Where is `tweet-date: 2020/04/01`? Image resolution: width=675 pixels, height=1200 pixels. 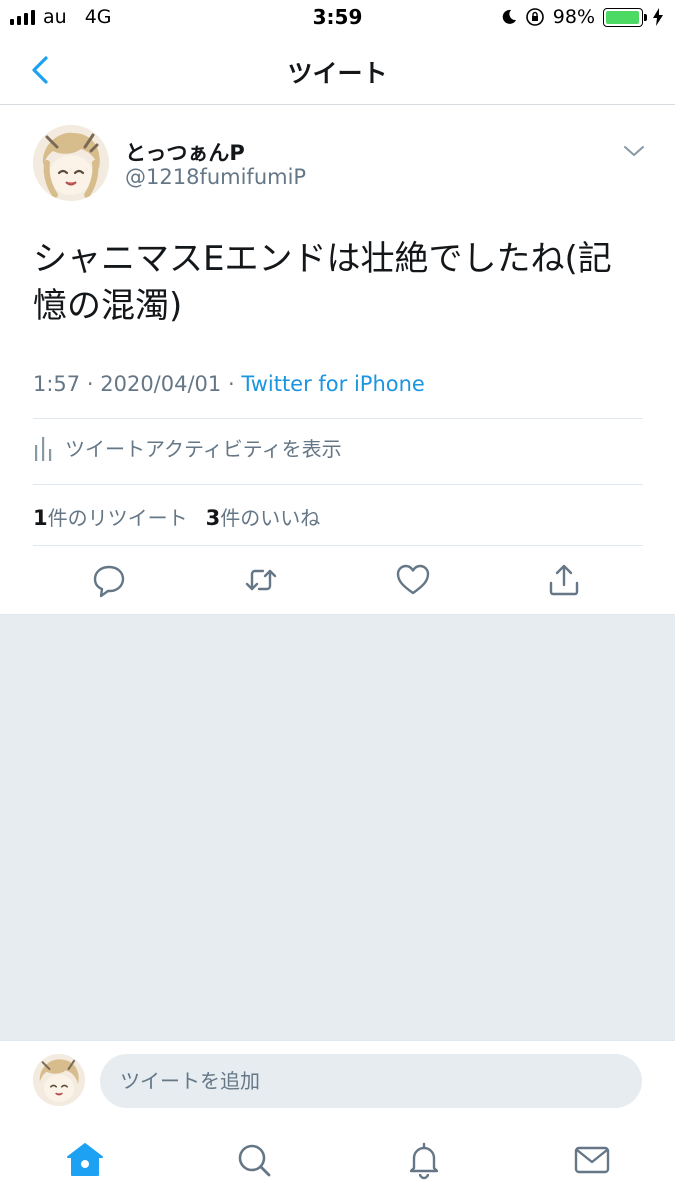 tweet-date: 2020/04/01 is located at coordinates (161, 384).